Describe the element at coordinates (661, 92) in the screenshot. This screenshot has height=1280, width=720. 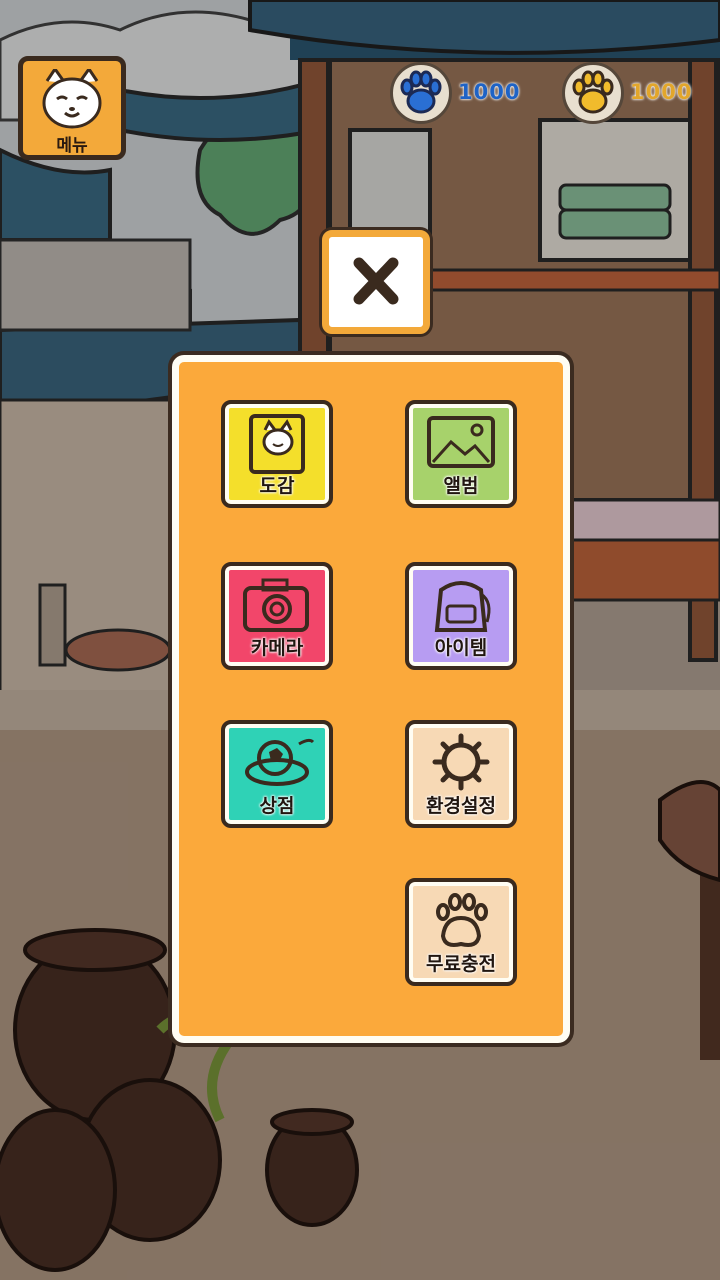
I see `gold-paw-amount: 1000` at that location.